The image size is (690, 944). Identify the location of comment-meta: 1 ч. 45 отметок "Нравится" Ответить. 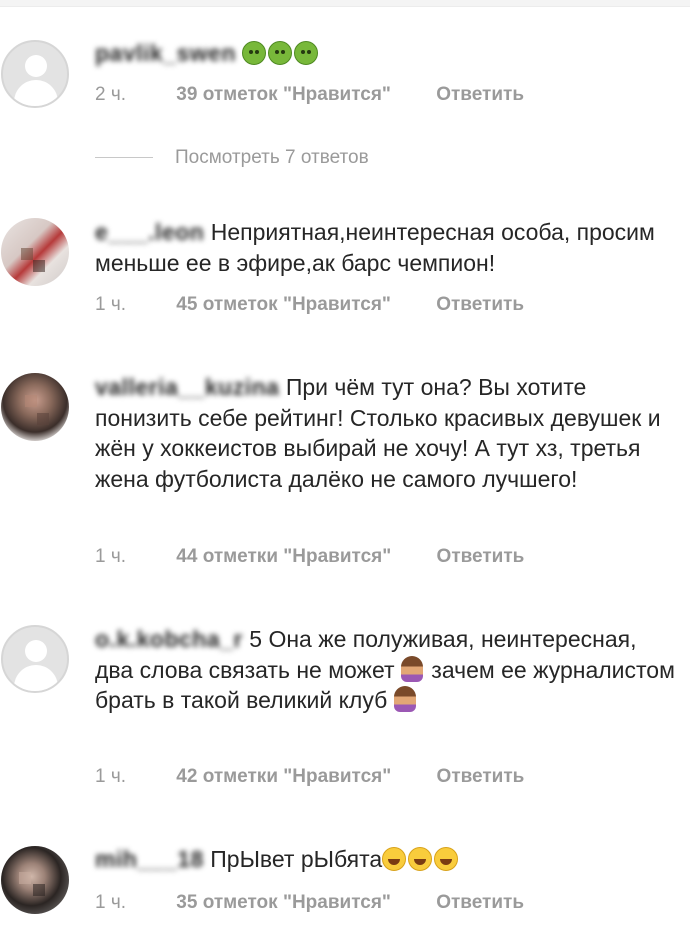
(309, 305).